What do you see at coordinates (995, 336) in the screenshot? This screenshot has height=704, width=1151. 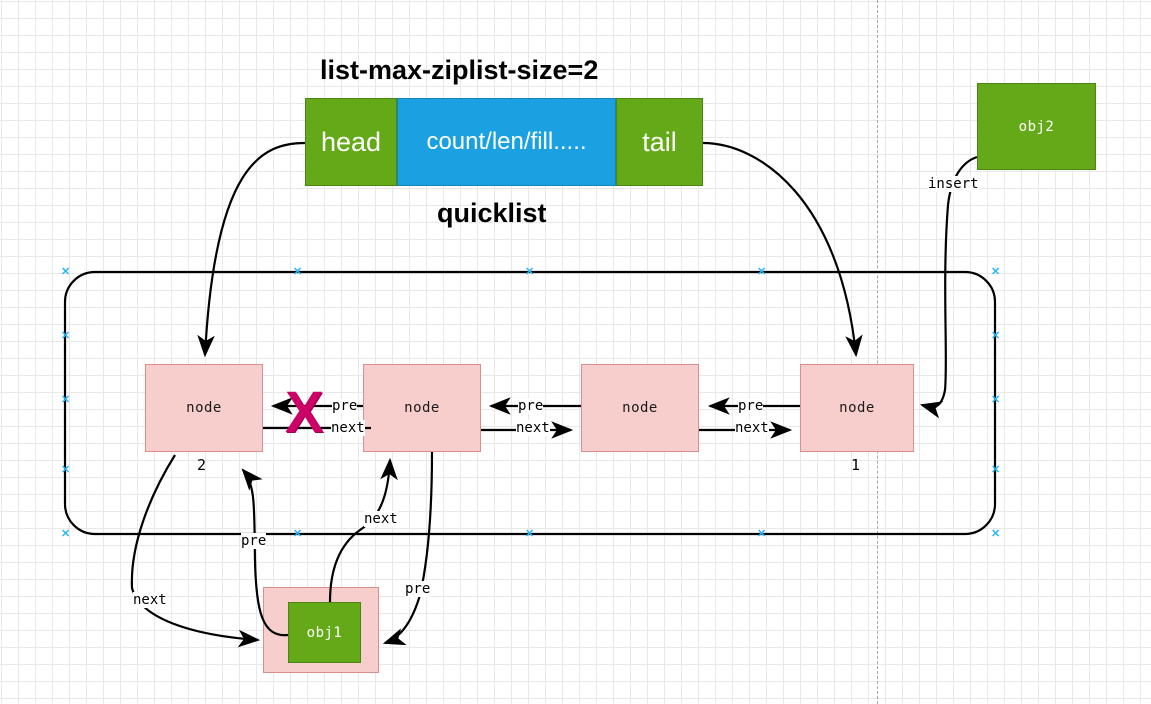 I see `selection-handle-6: ✕` at bounding box center [995, 336].